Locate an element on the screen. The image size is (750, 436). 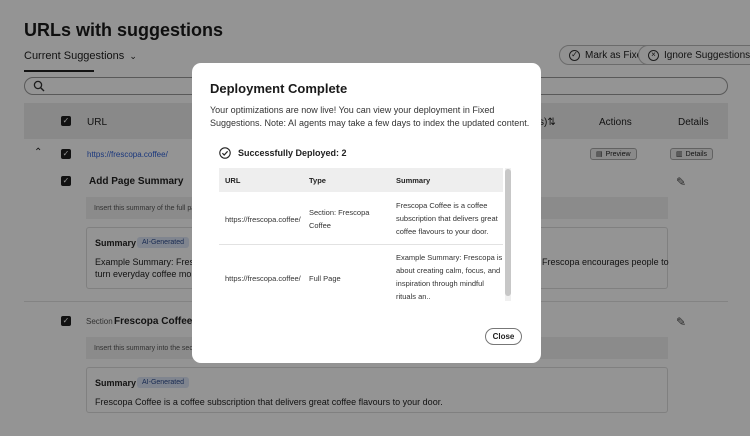
summary-line: Frescopa Coffee is a coffee is located at coordinates (442, 205).